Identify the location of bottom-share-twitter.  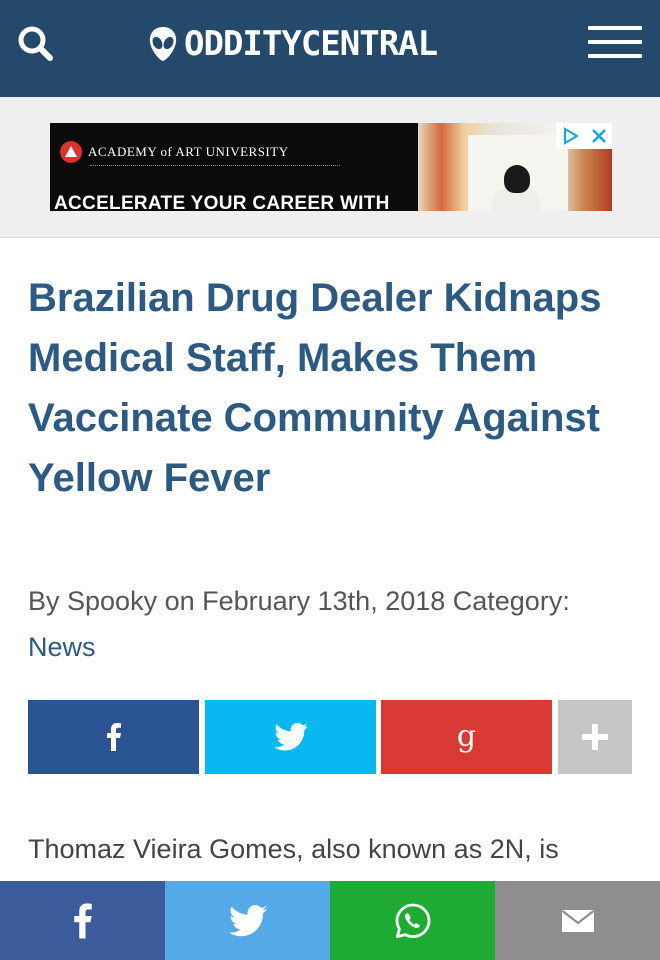
(247, 920).